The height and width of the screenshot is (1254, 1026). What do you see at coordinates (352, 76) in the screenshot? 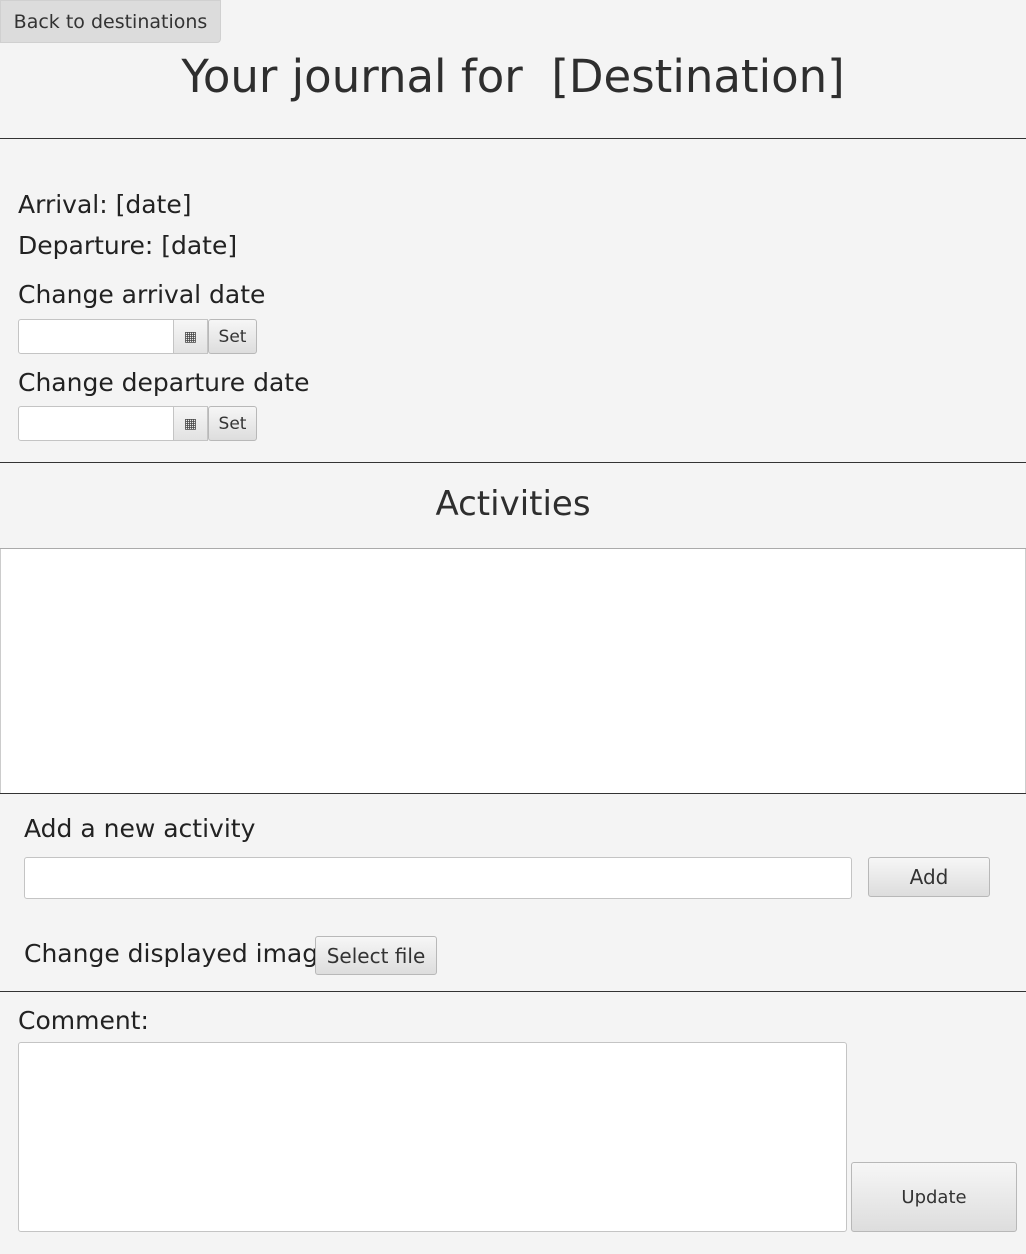
I see `page-title-prefix: Your journal for` at bounding box center [352, 76].